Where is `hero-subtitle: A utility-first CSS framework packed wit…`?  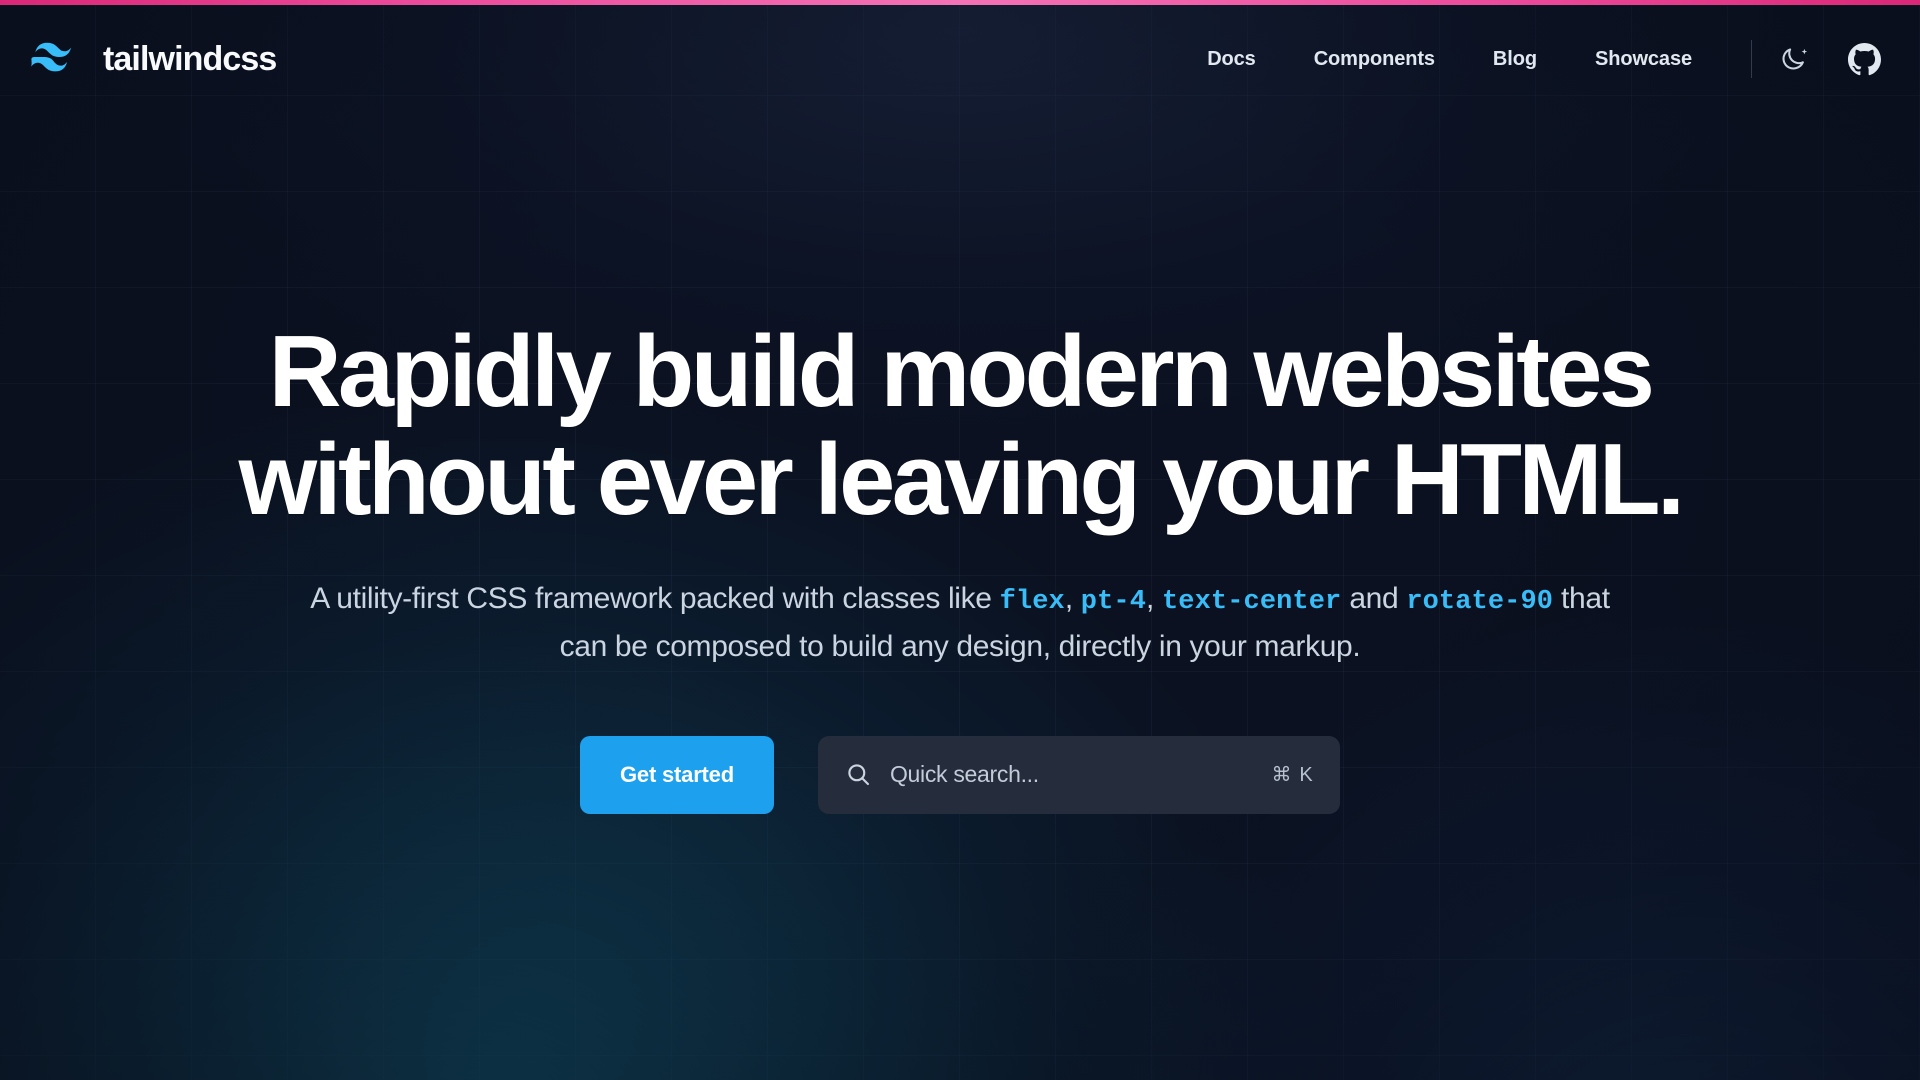
hero-subtitle: A utility-first CSS framework packed wit… is located at coordinates (960, 623).